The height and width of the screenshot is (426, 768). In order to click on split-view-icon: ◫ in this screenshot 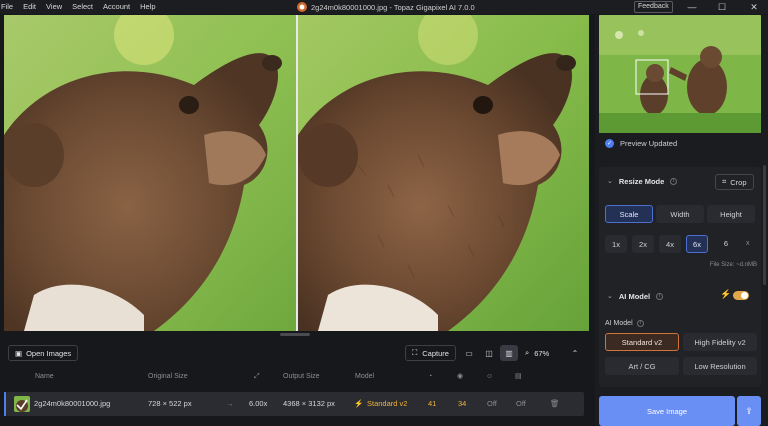, I will do `click(489, 353)`.